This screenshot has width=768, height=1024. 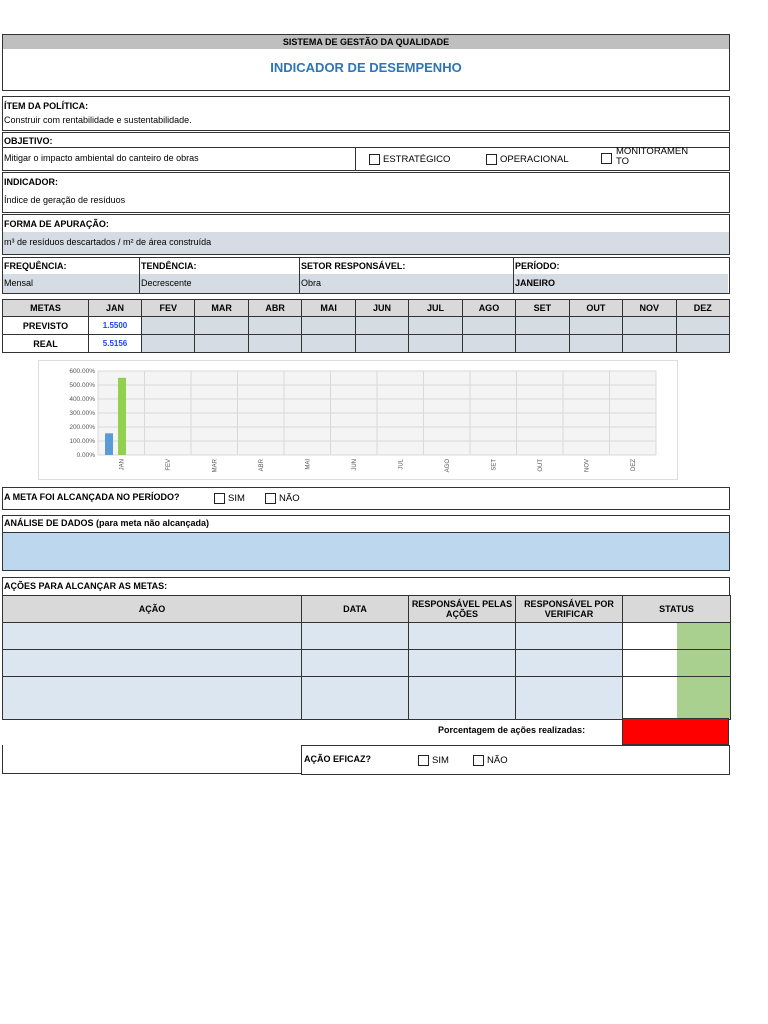 I want to click on y-tick-label: 200.00%, so click(x=82, y=427).